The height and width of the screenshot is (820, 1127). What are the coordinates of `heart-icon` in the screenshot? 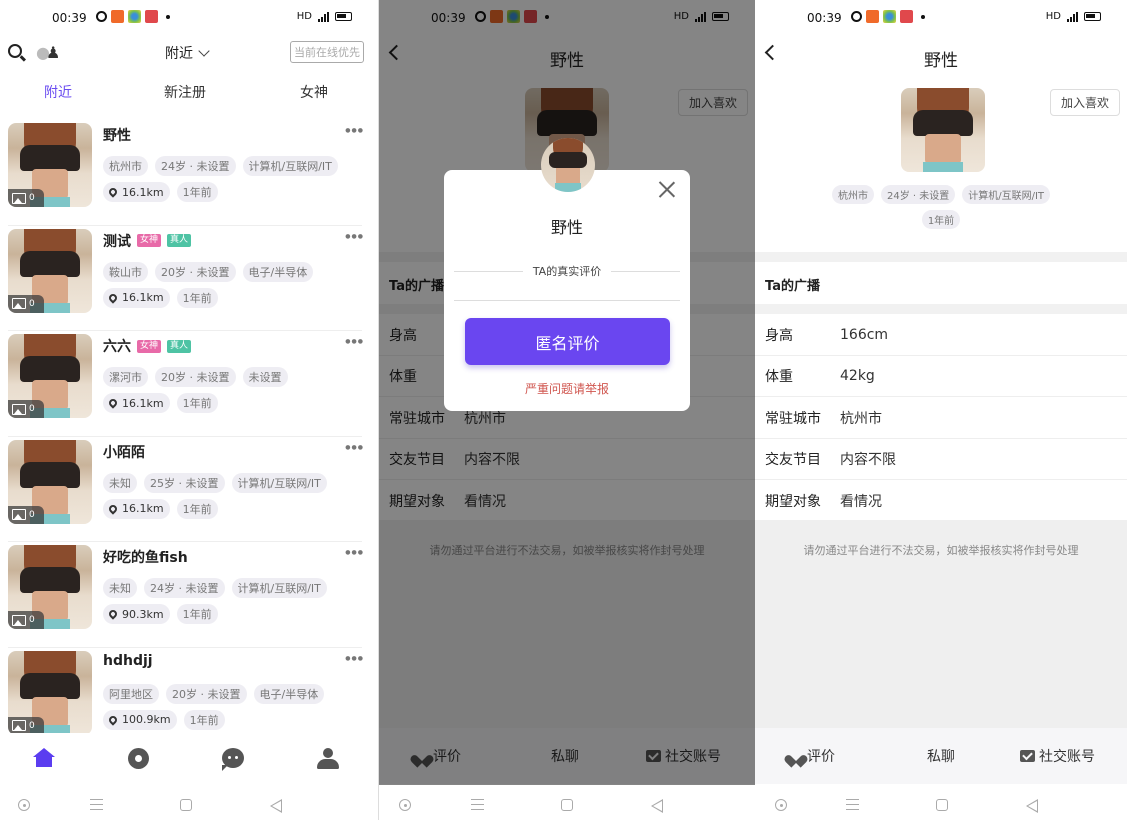 It's located at (796, 756).